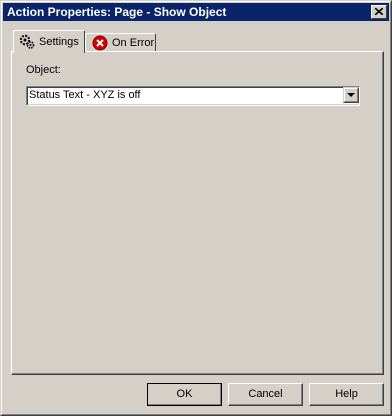 The height and width of the screenshot is (416, 392). Describe the element at coordinates (43, 70) in the screenshot. I see `object-label: Object:` at that location.